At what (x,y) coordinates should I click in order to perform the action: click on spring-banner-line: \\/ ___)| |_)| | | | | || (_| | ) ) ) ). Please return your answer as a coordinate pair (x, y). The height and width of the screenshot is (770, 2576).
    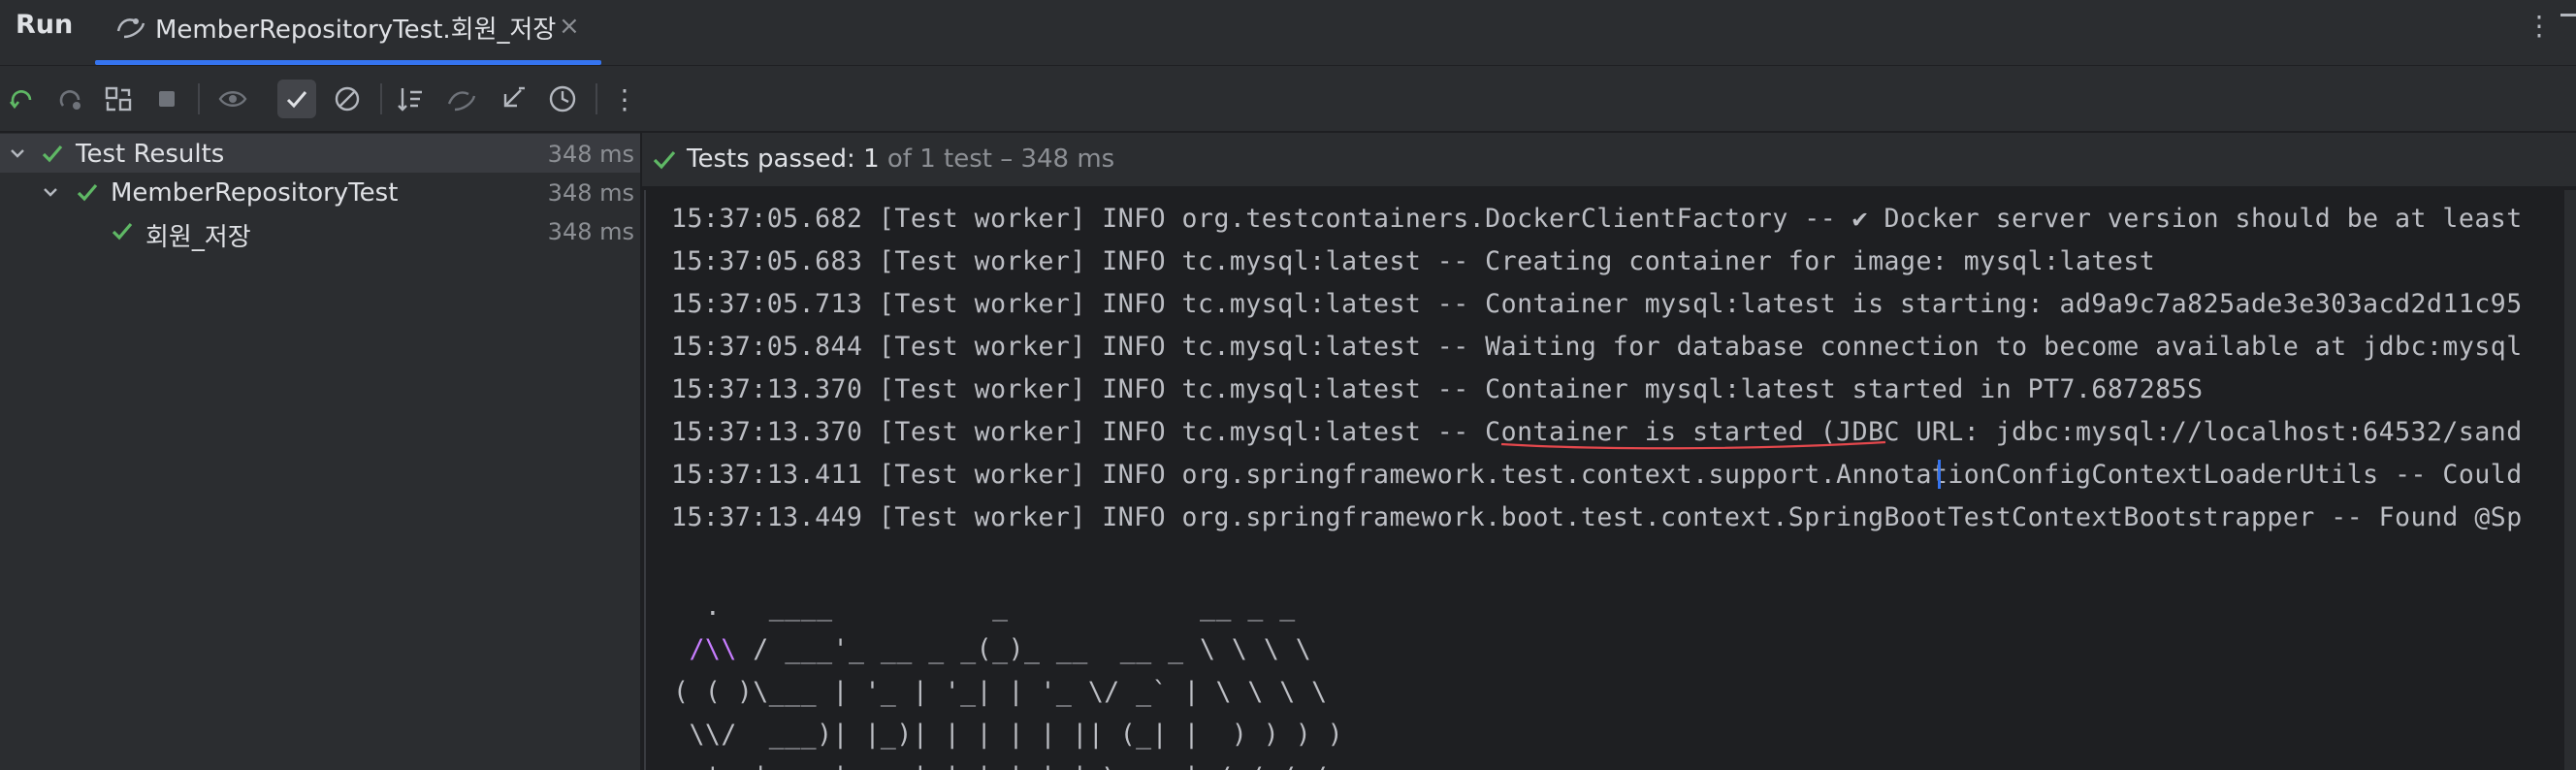
    Looking at the image, I should click on (1008, 735).